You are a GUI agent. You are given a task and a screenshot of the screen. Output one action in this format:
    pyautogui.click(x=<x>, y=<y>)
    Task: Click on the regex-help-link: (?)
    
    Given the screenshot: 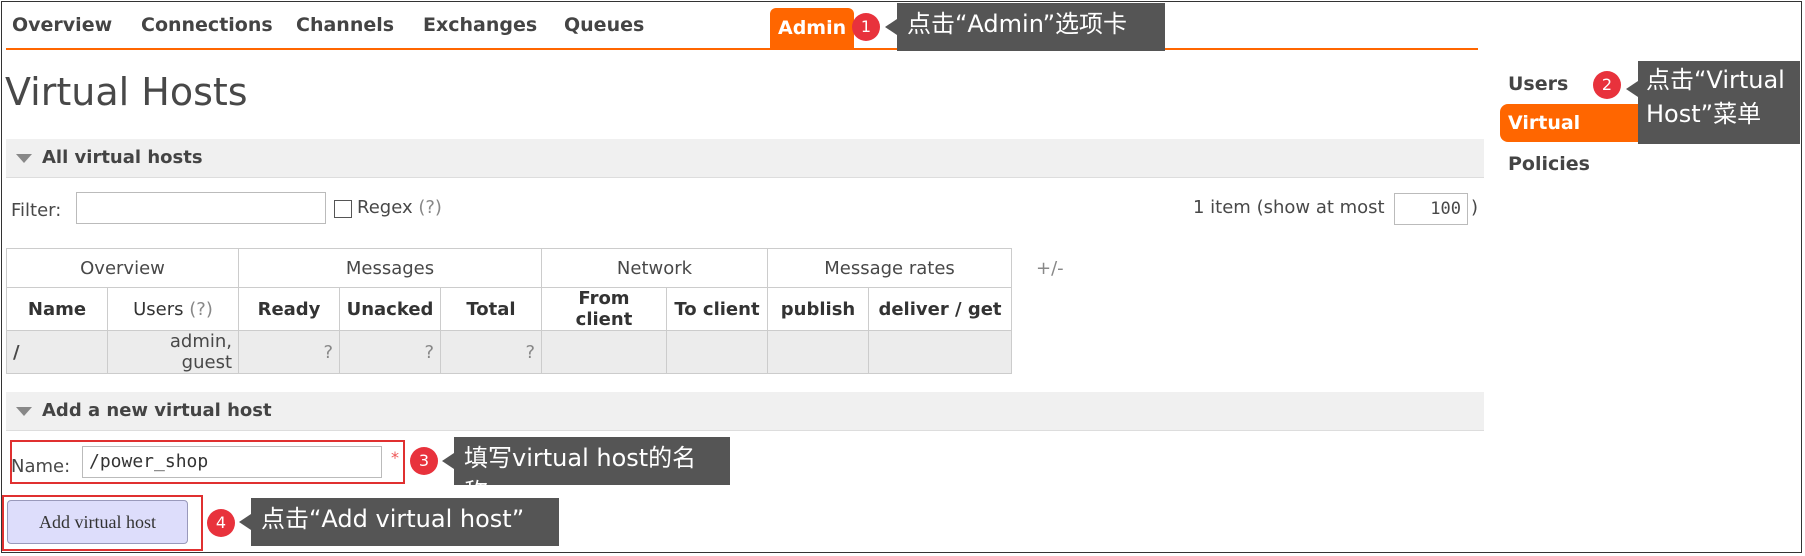 What is the action you would take?
    pyautogui.click(x=430, y=207)
    